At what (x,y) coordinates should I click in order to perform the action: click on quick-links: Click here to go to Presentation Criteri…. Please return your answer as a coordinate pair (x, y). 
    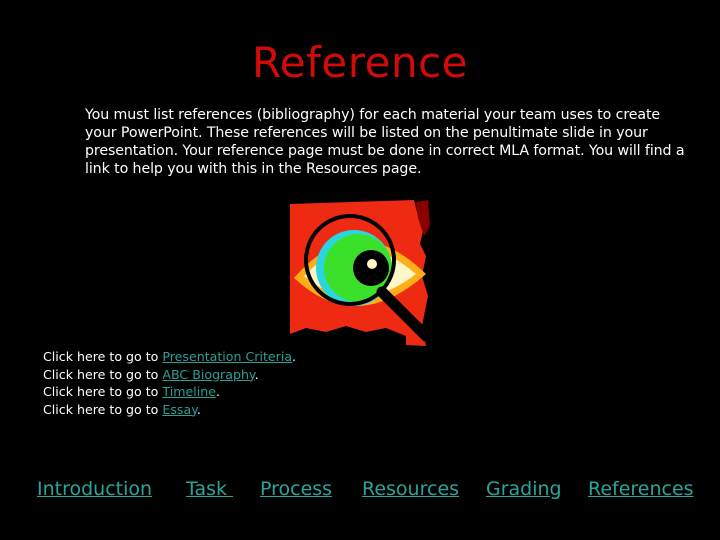
    Looking at the image, I should click on (169, 383).